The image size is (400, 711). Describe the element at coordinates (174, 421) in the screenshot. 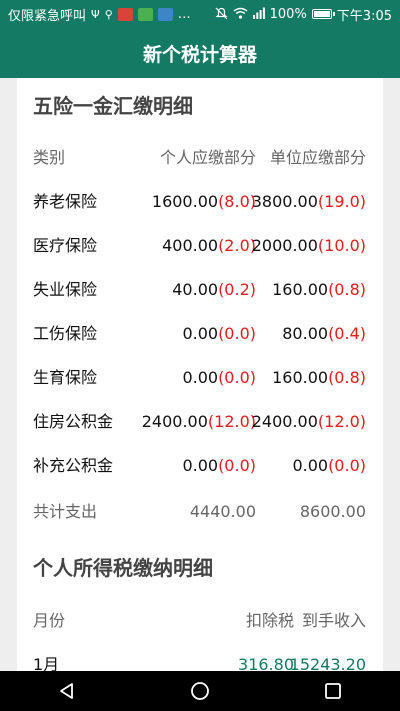

I see `personal-value: 2400.00` at that location.